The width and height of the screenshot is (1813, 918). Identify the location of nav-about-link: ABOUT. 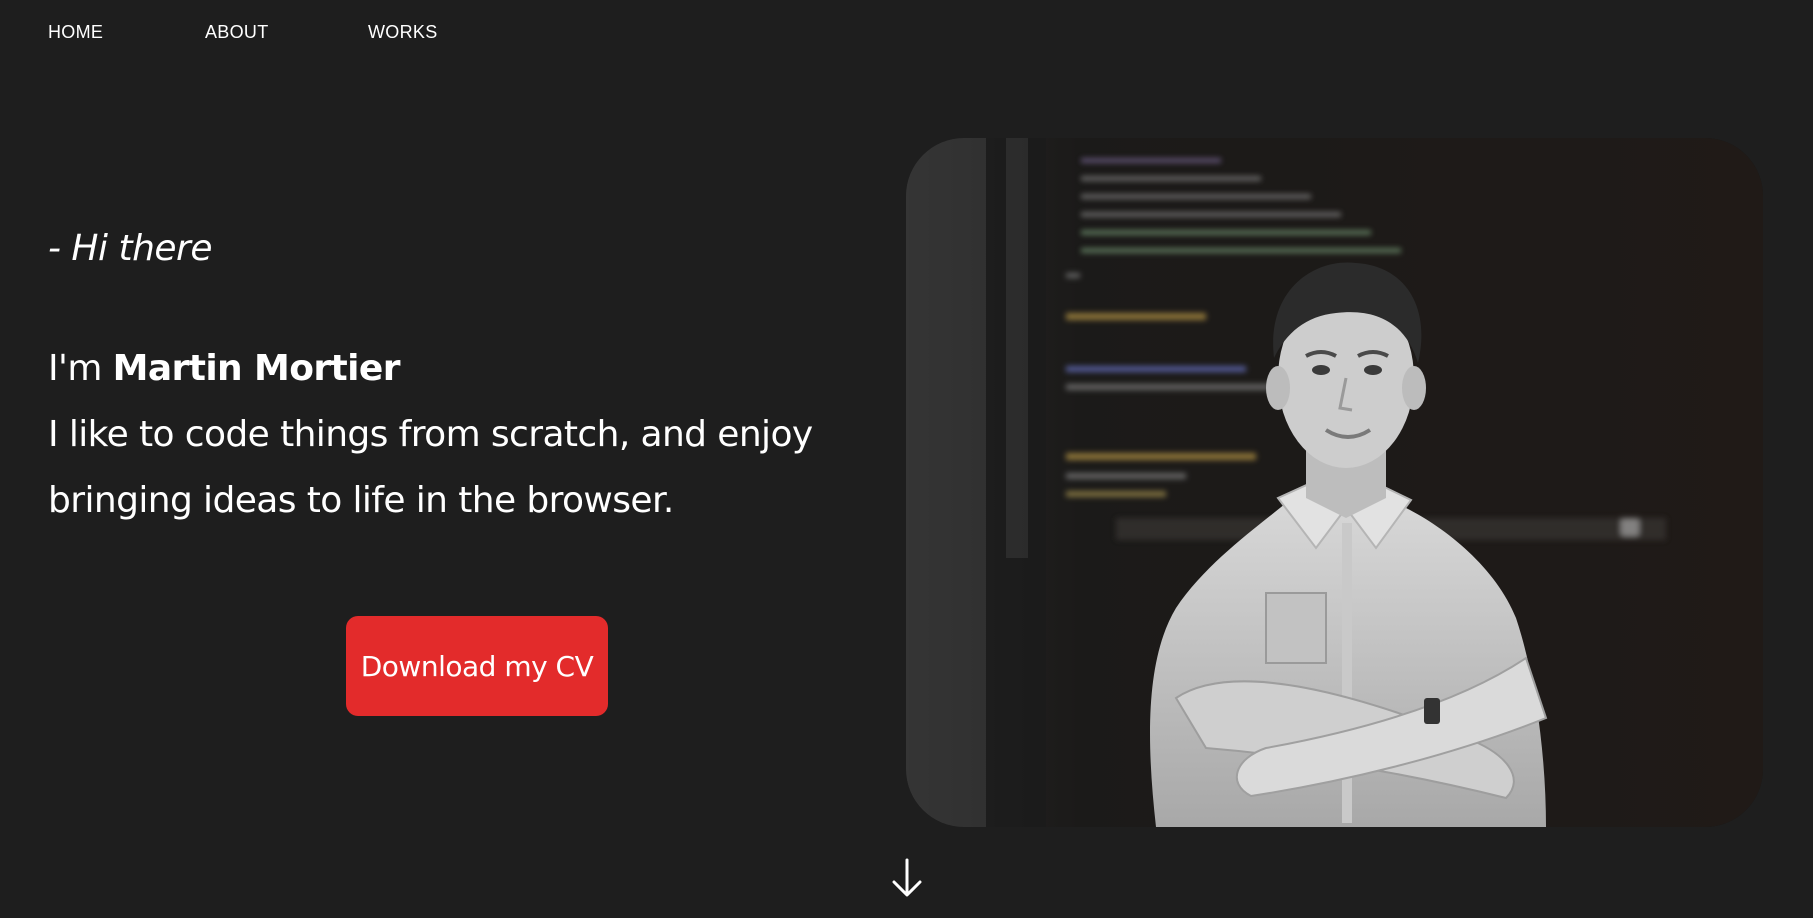
(286, 32).